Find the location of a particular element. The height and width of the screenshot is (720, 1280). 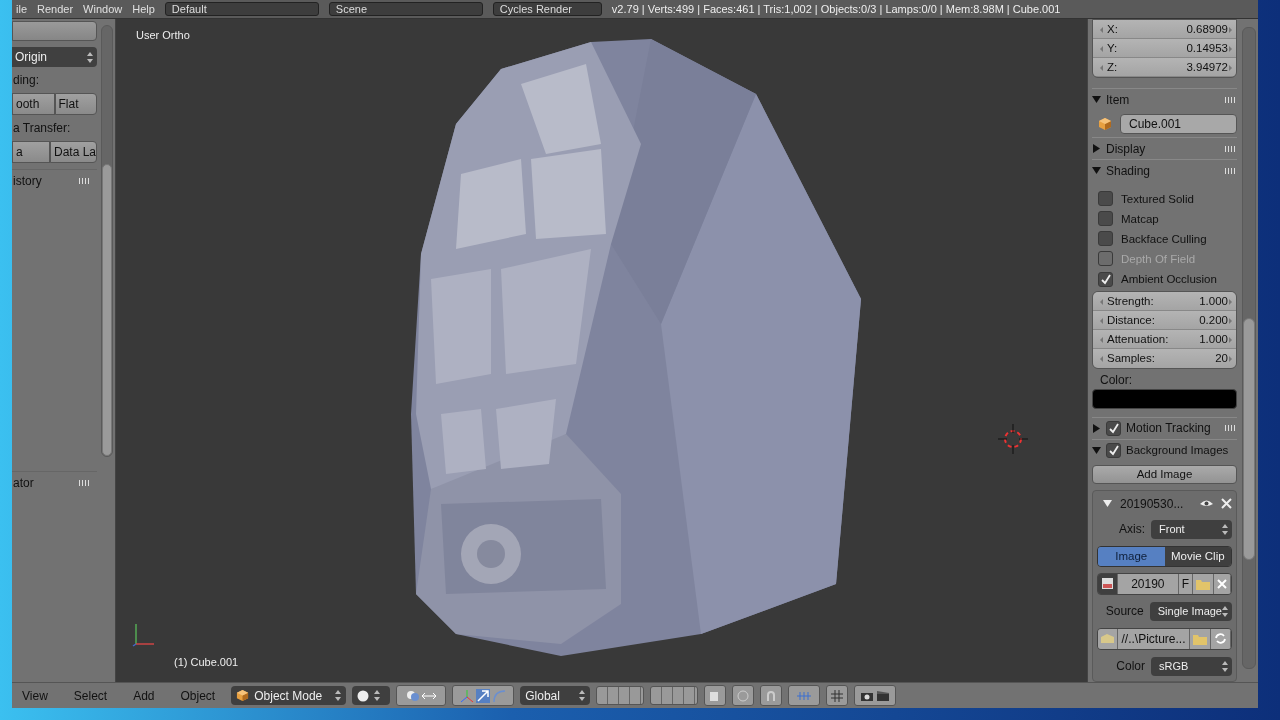

clapperboard-icon is located at coordinates (883, 695).